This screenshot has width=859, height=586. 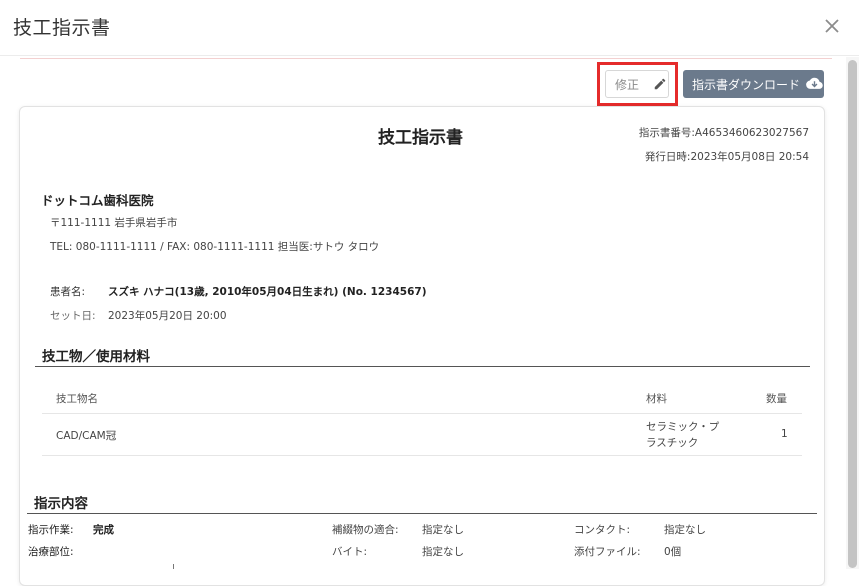 What do you see at coordinates (86, 436) in the screenshot?
I see `table-cell-name: CAD/CAM冠` at bounding box center [86, 436].